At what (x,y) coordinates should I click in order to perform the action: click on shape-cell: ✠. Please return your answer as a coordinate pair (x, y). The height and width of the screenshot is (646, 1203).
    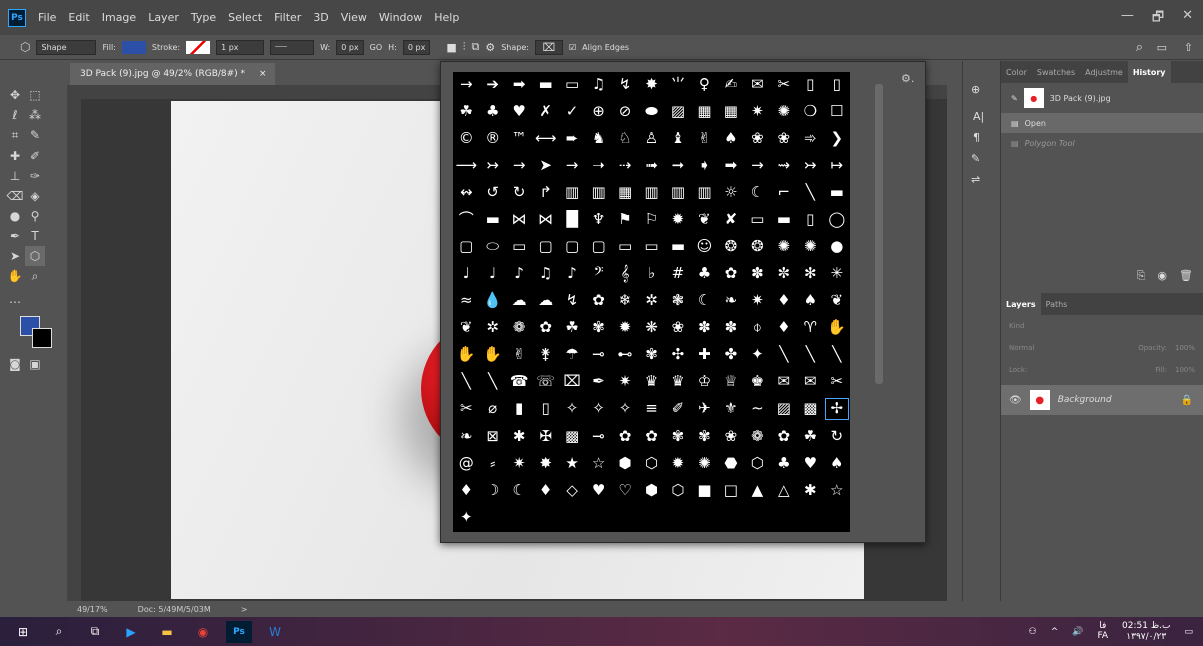
    Looking at the image, I should click on (545, 436).